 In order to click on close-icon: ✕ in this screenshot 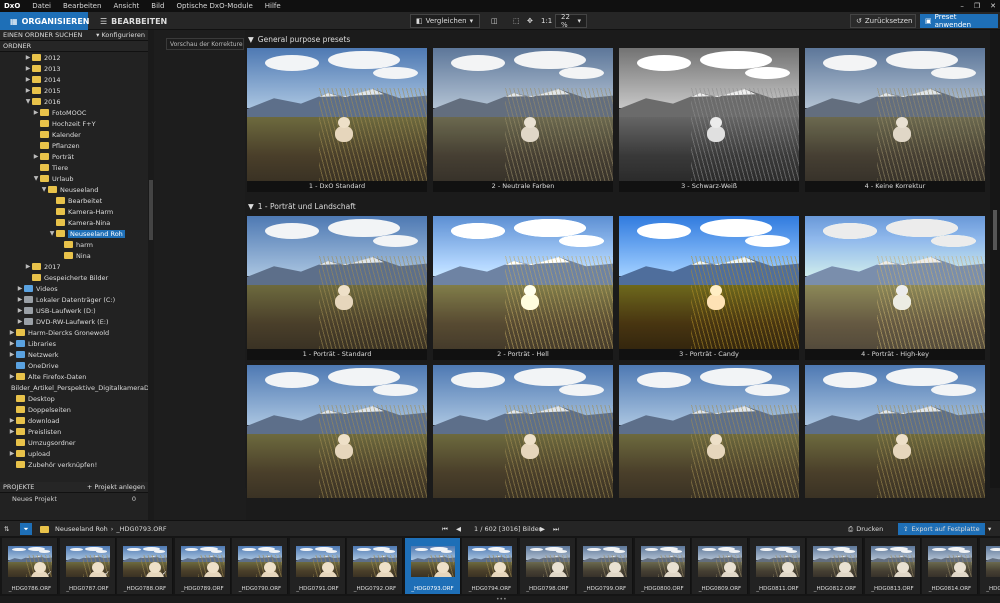, I will do `click(993, 6)`.